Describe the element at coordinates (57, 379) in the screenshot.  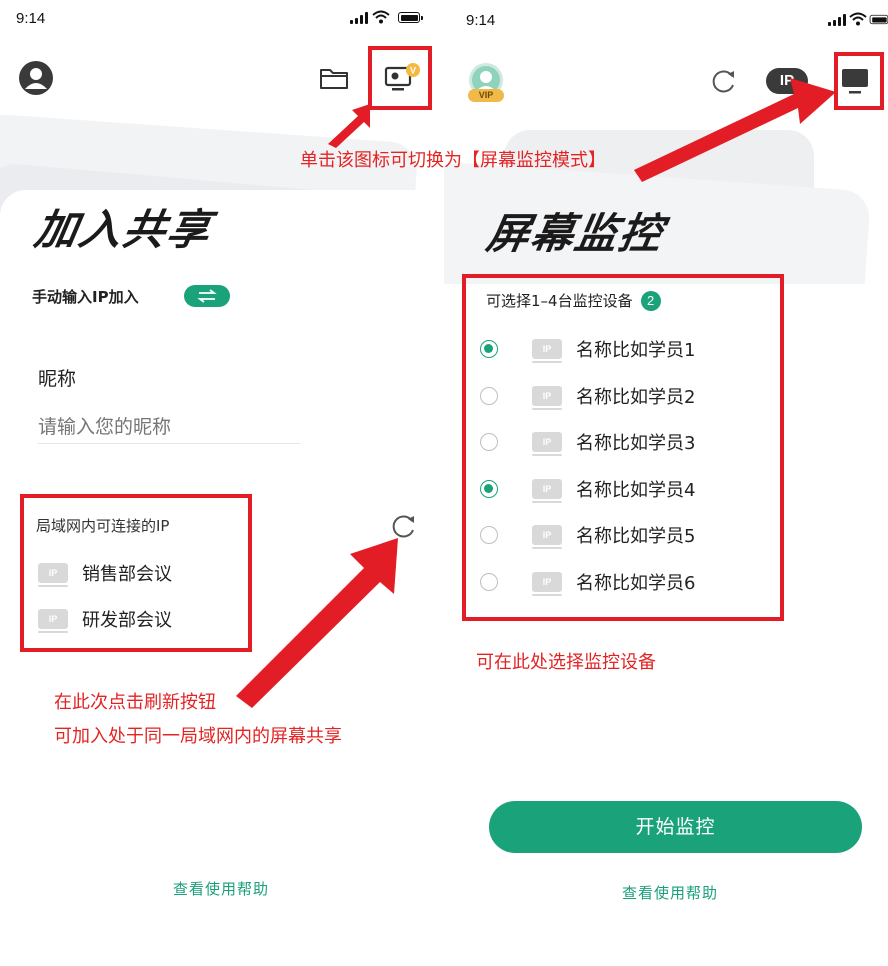
I see `nickname-label: 昵称` at that location.